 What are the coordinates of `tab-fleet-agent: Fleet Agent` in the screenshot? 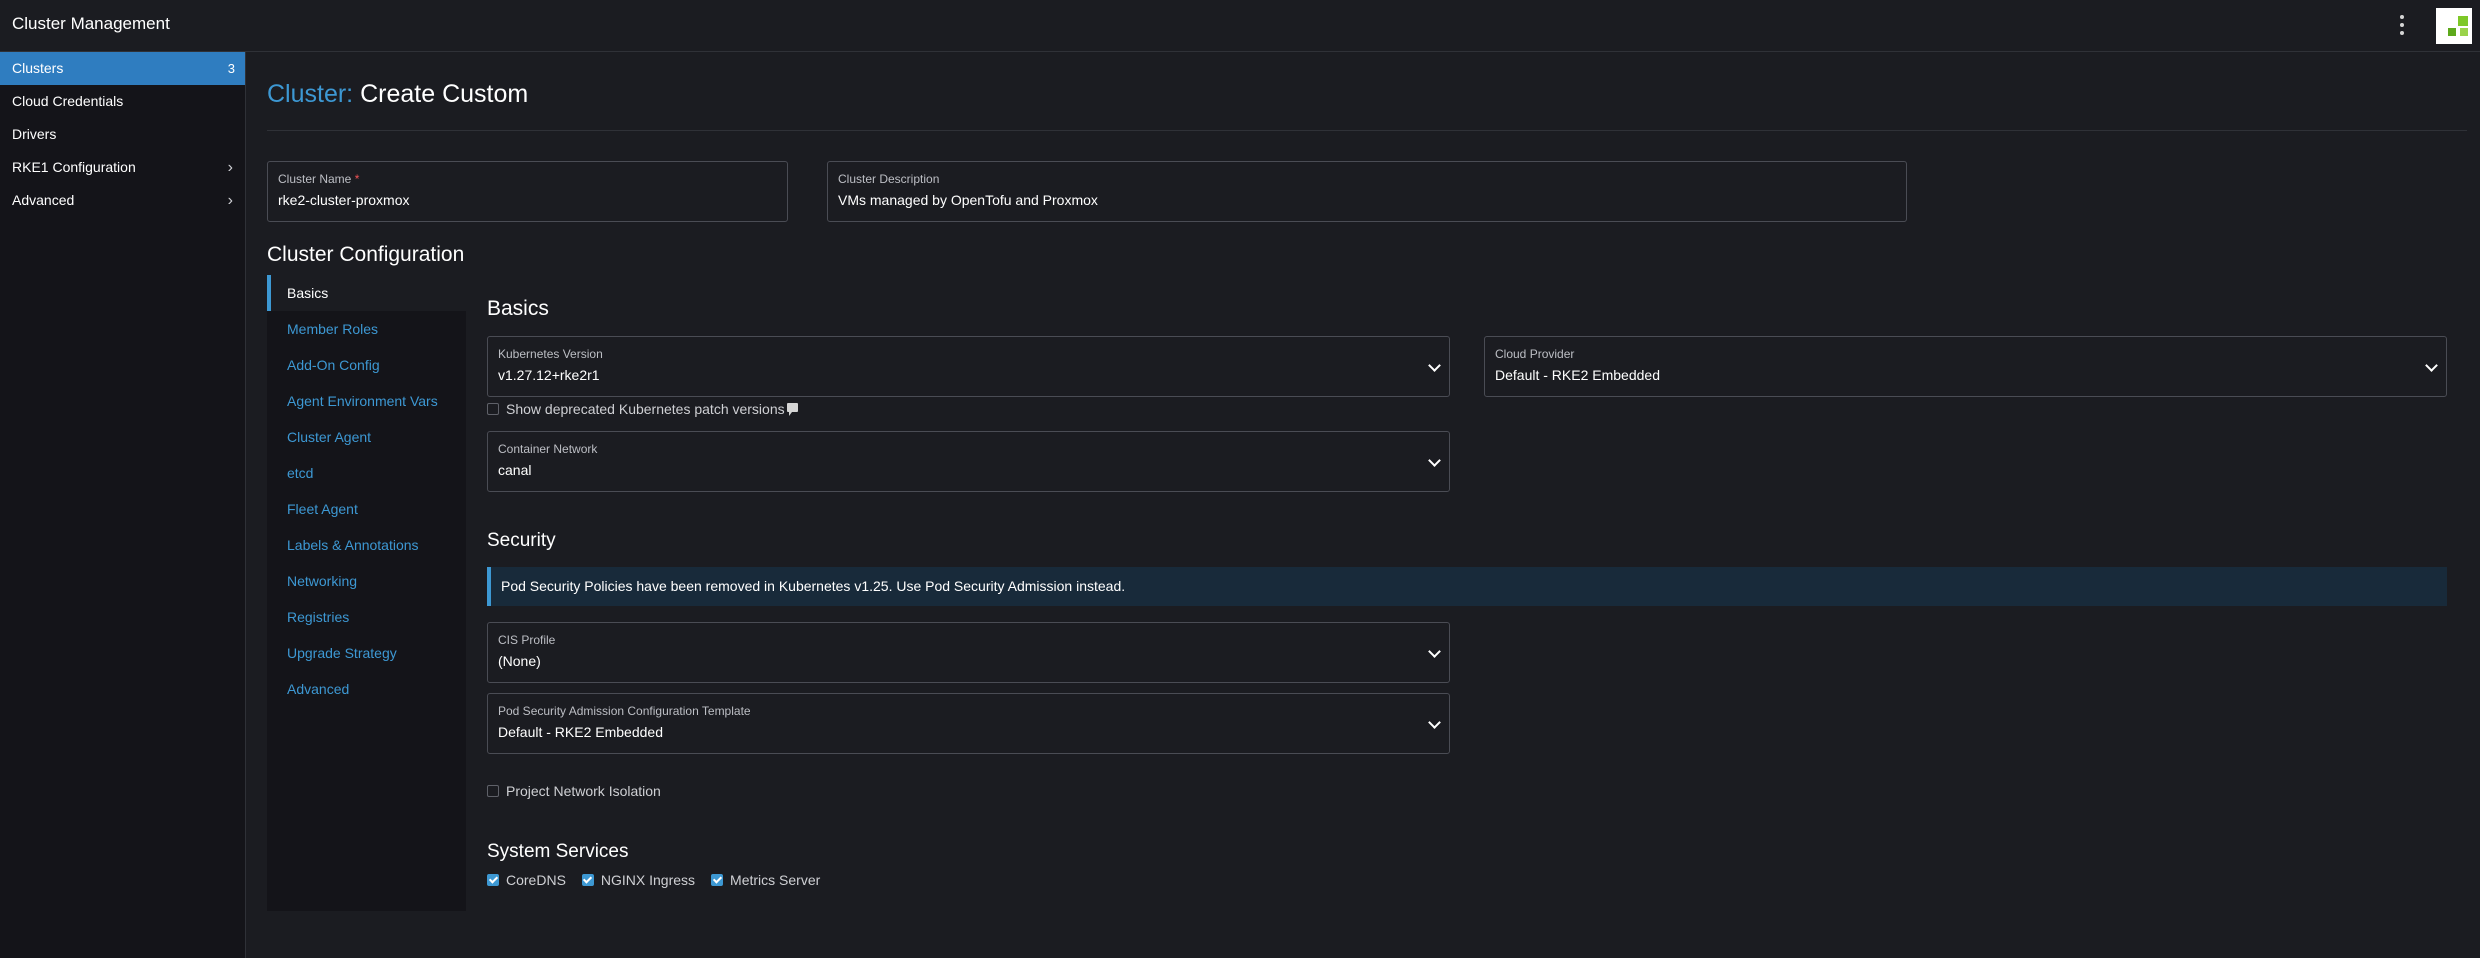 It's located at (366, 509).